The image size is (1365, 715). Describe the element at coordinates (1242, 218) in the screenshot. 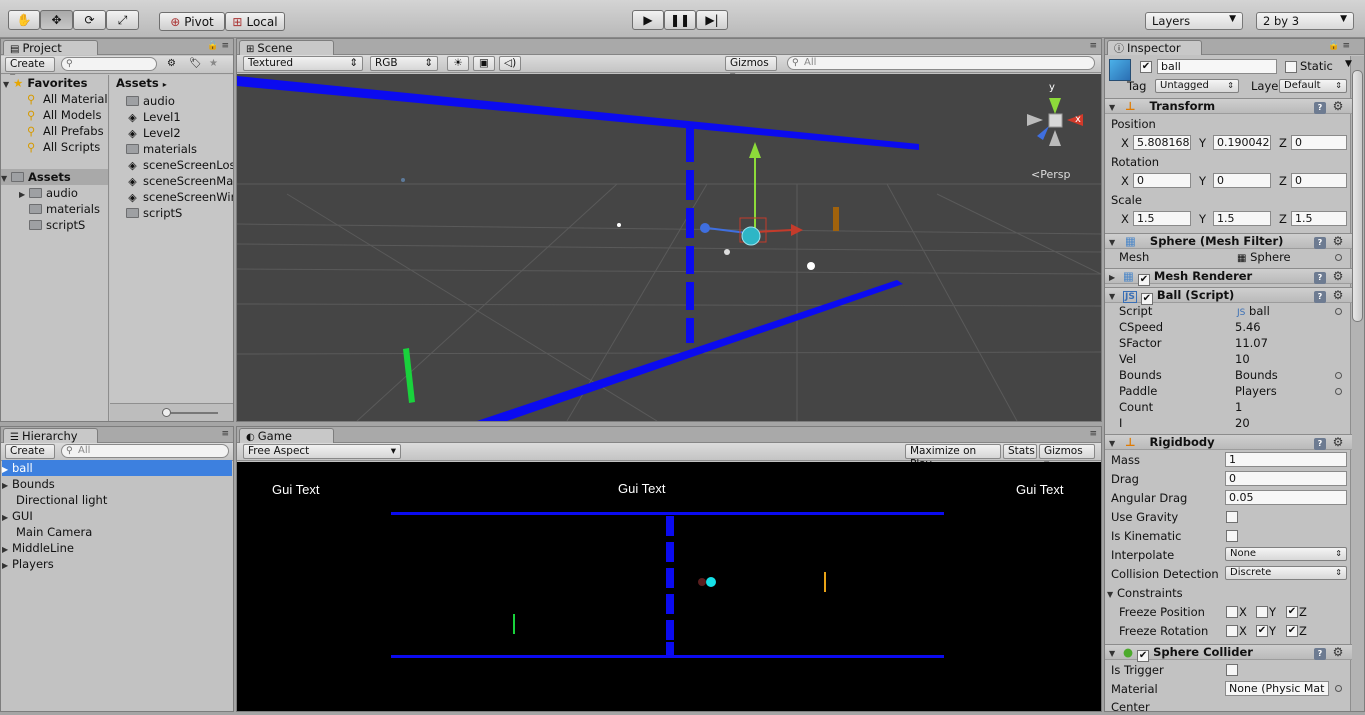

I see `scale-y-field: 1.5` at that location.